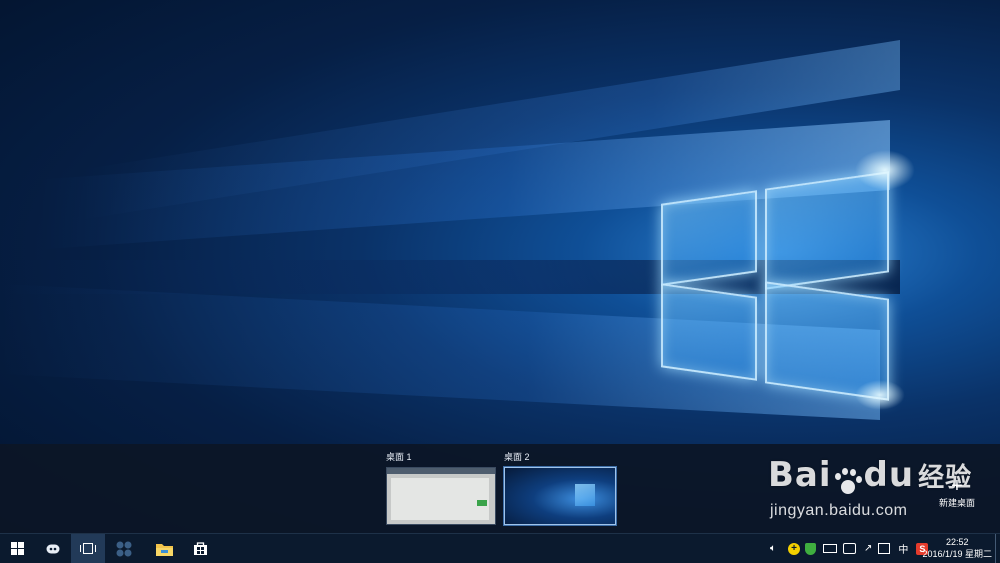 This screenshot has height=563, width=1000. I want to click on new-desktop-button: + 新建桌面, so click(957, 492).